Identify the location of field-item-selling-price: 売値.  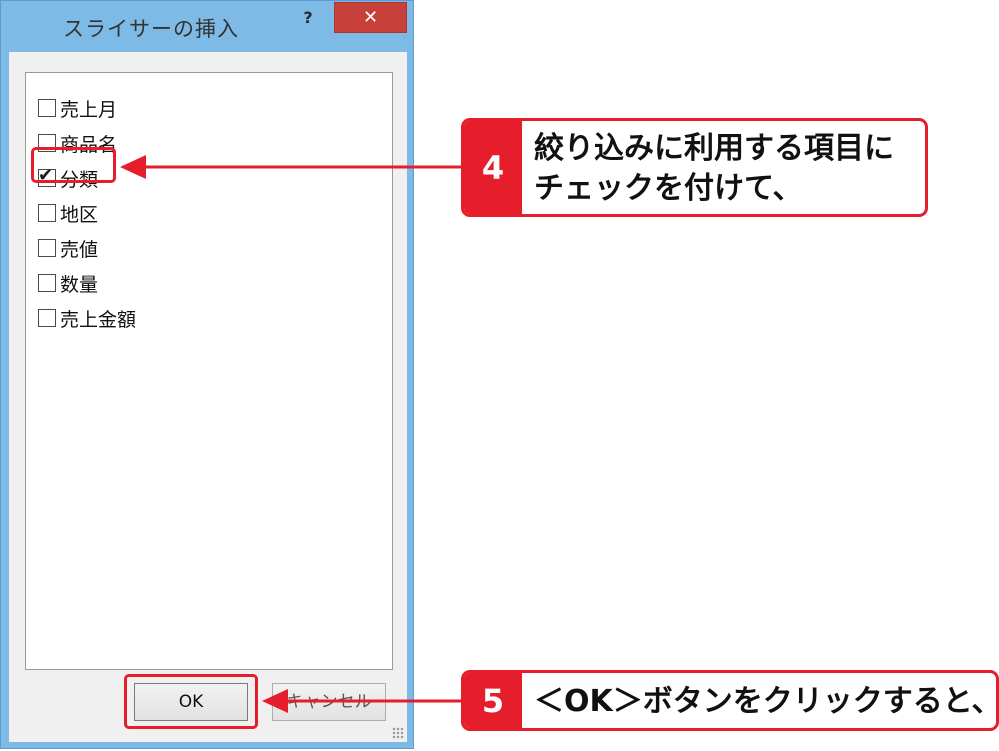
(68, 248).